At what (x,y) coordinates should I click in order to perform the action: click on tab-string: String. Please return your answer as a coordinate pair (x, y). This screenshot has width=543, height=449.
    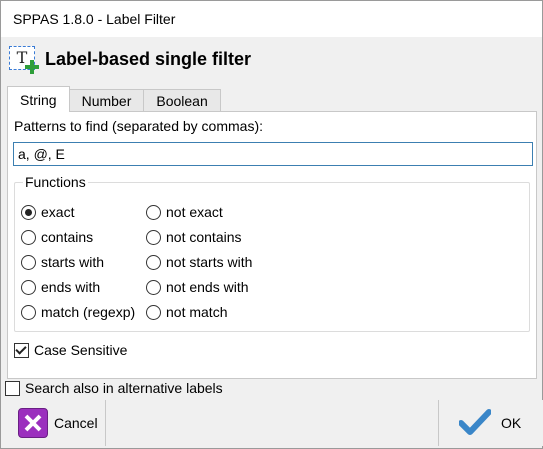
    Looking at the image, I should click on (38, 99).